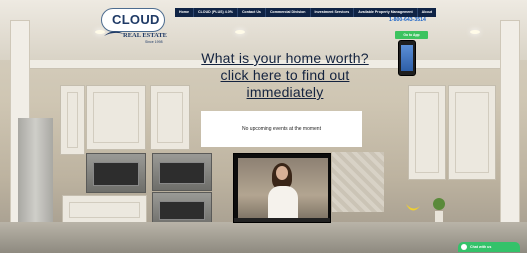  What do you see at coordinates (333, 12) in the screenshot?
I see `nav-item-investment: Investment Services` at bounding box center [333, 12].